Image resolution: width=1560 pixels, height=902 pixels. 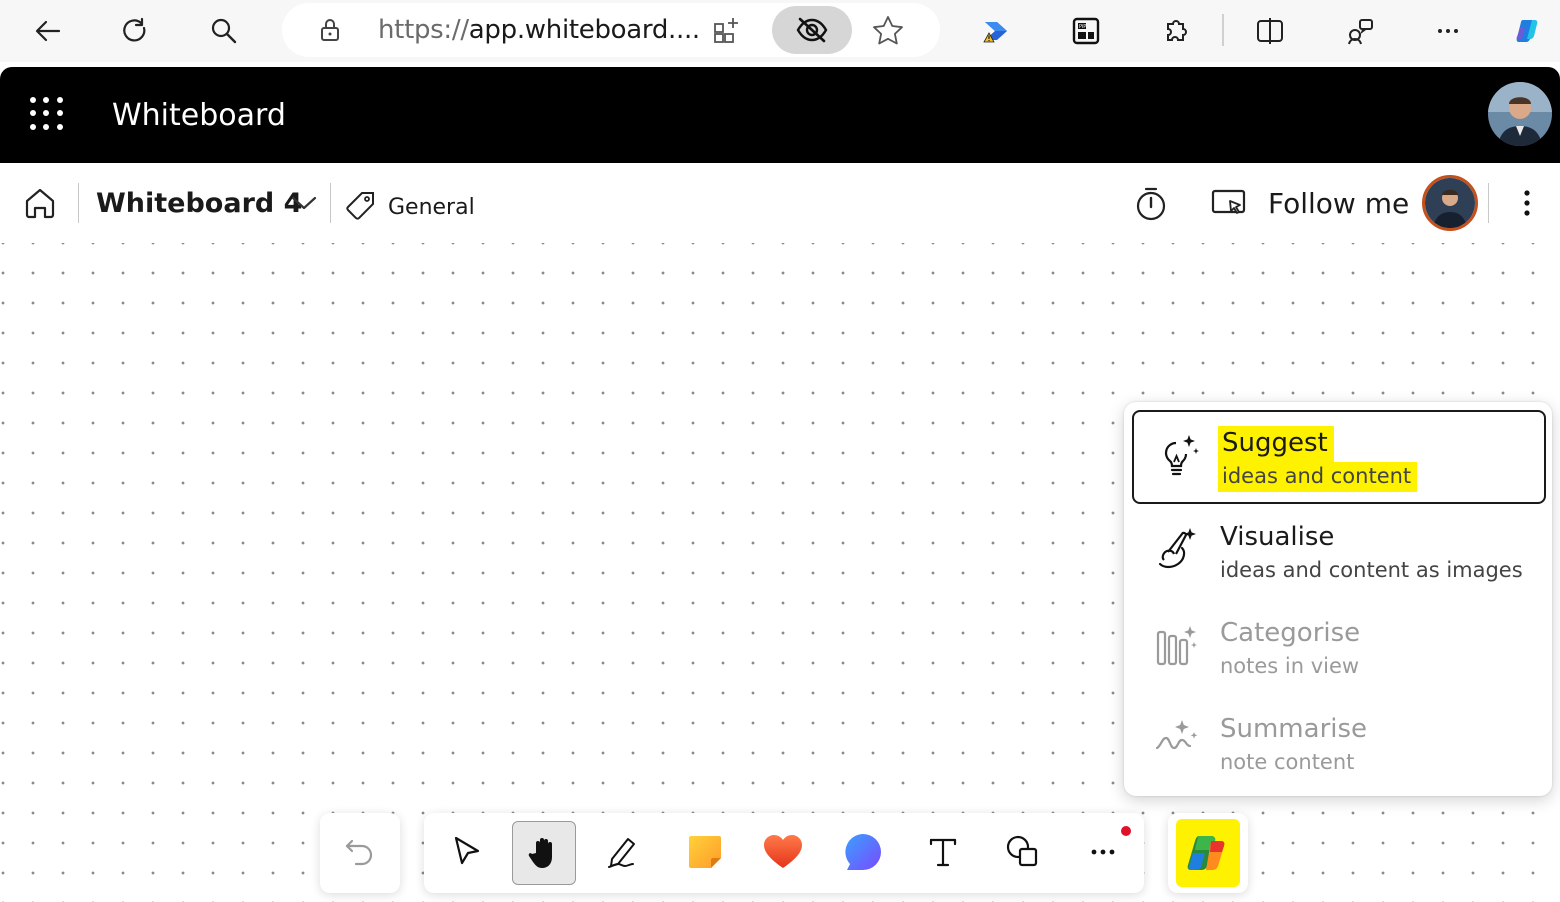 I want to click on hidden-eye-icon, so click(x=812, y=30).